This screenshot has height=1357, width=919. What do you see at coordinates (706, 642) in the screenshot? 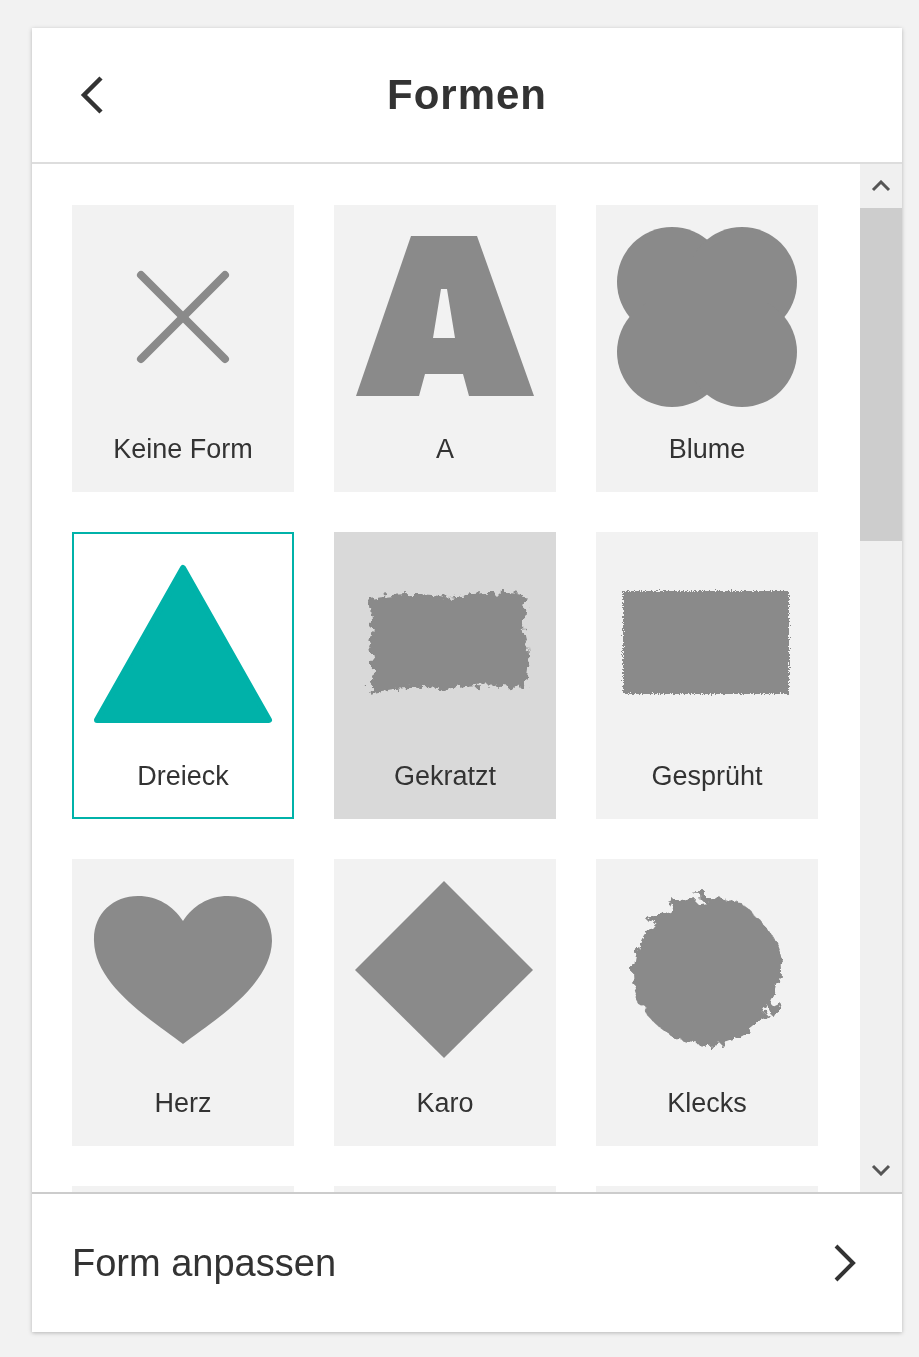
I see `sprayed-shape-icon` at bounding box center [706, 642].